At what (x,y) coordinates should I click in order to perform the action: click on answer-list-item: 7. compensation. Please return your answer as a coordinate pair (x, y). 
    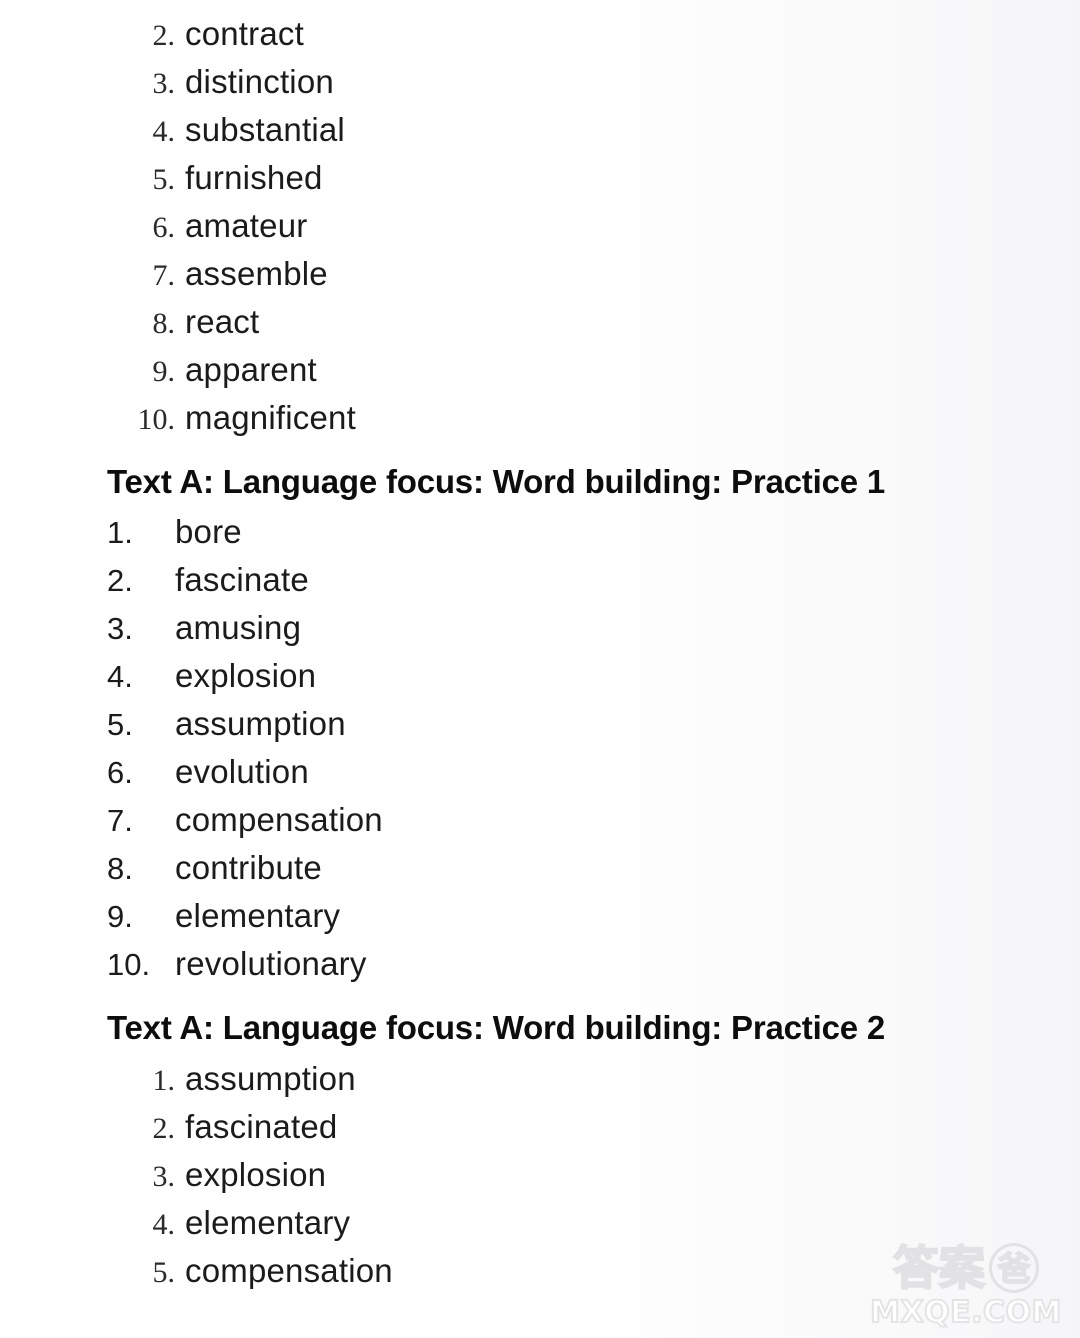
    Looking at the image, I should click on (245, 820).